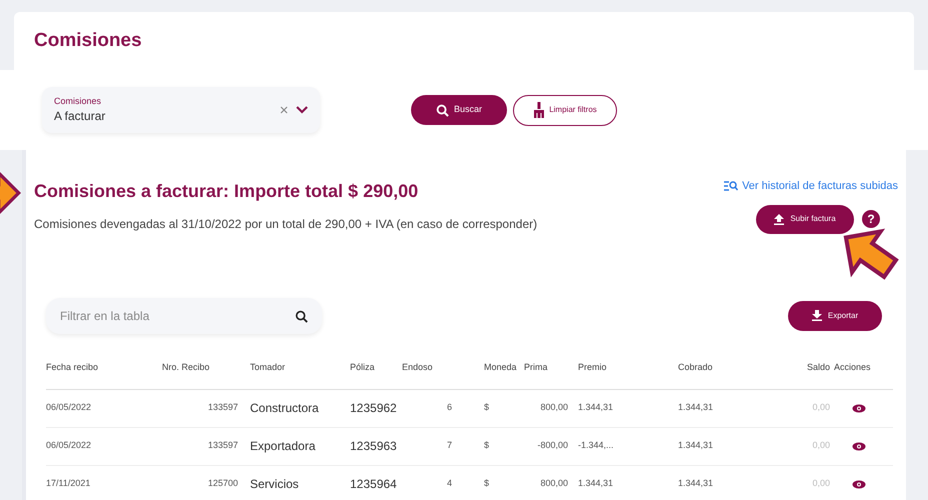  I want to click on column-header: Fecha recibo, so click(73, 367).